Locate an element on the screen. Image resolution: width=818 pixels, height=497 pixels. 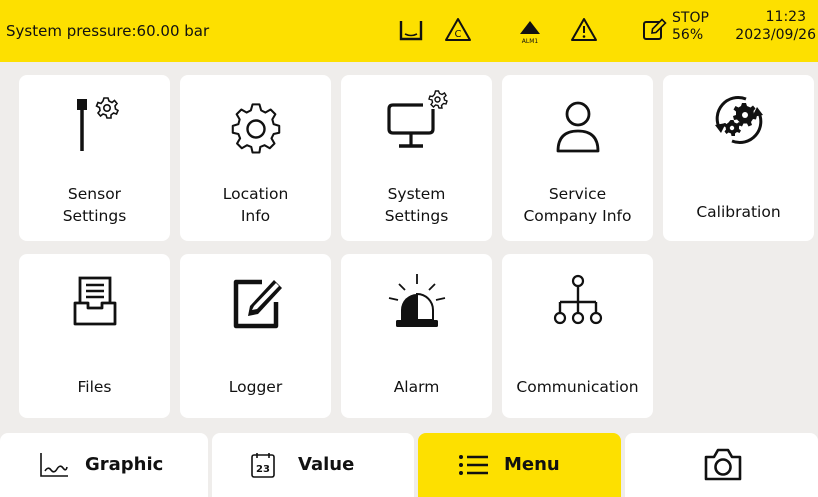
tab-menu-label: Menu is located at coordinates (532, 464).